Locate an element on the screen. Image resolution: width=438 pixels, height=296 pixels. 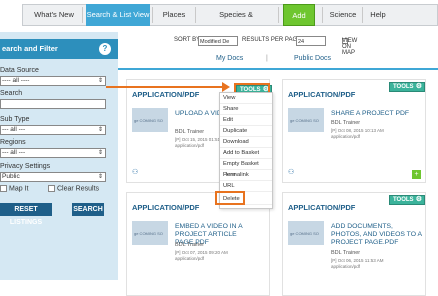
nav-science: Science is located at coordinates (343, 15).